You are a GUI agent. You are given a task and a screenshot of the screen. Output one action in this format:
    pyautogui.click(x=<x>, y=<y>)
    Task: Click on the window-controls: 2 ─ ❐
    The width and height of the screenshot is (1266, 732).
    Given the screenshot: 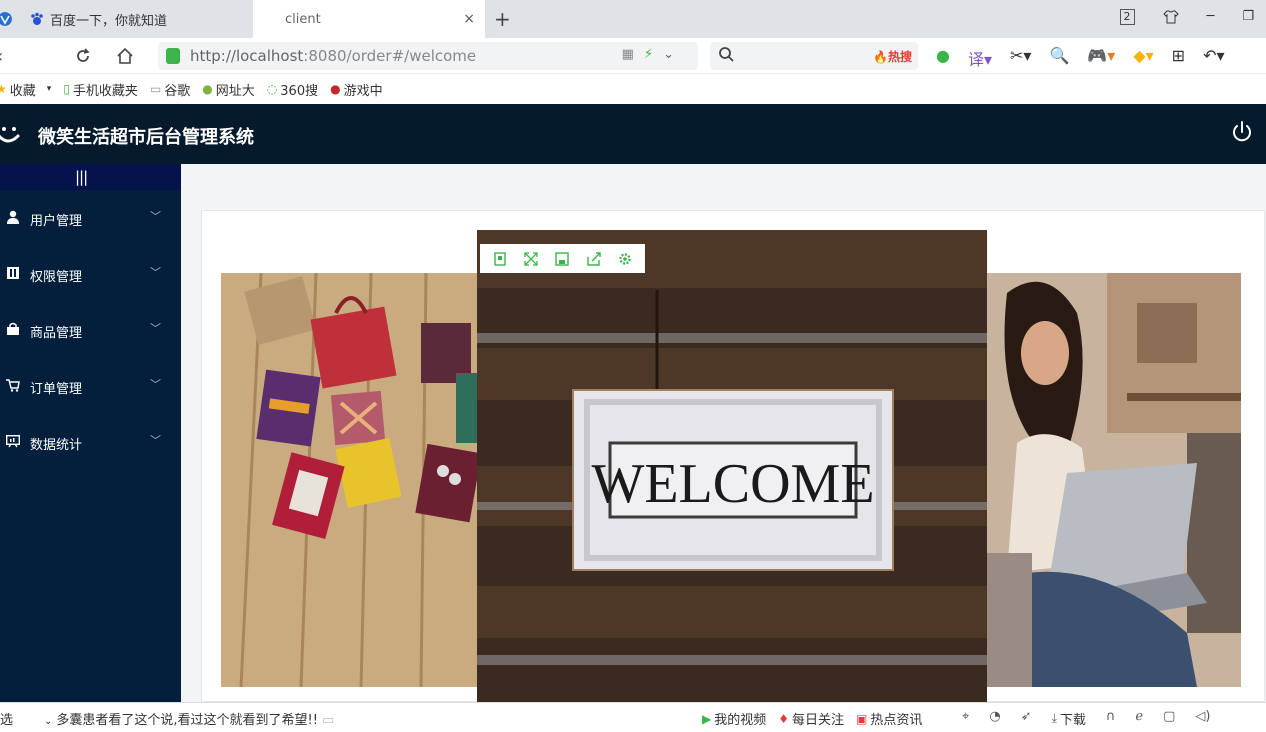 What is the action you would take?
    pyautogui.click(x=1186, y=17)
    